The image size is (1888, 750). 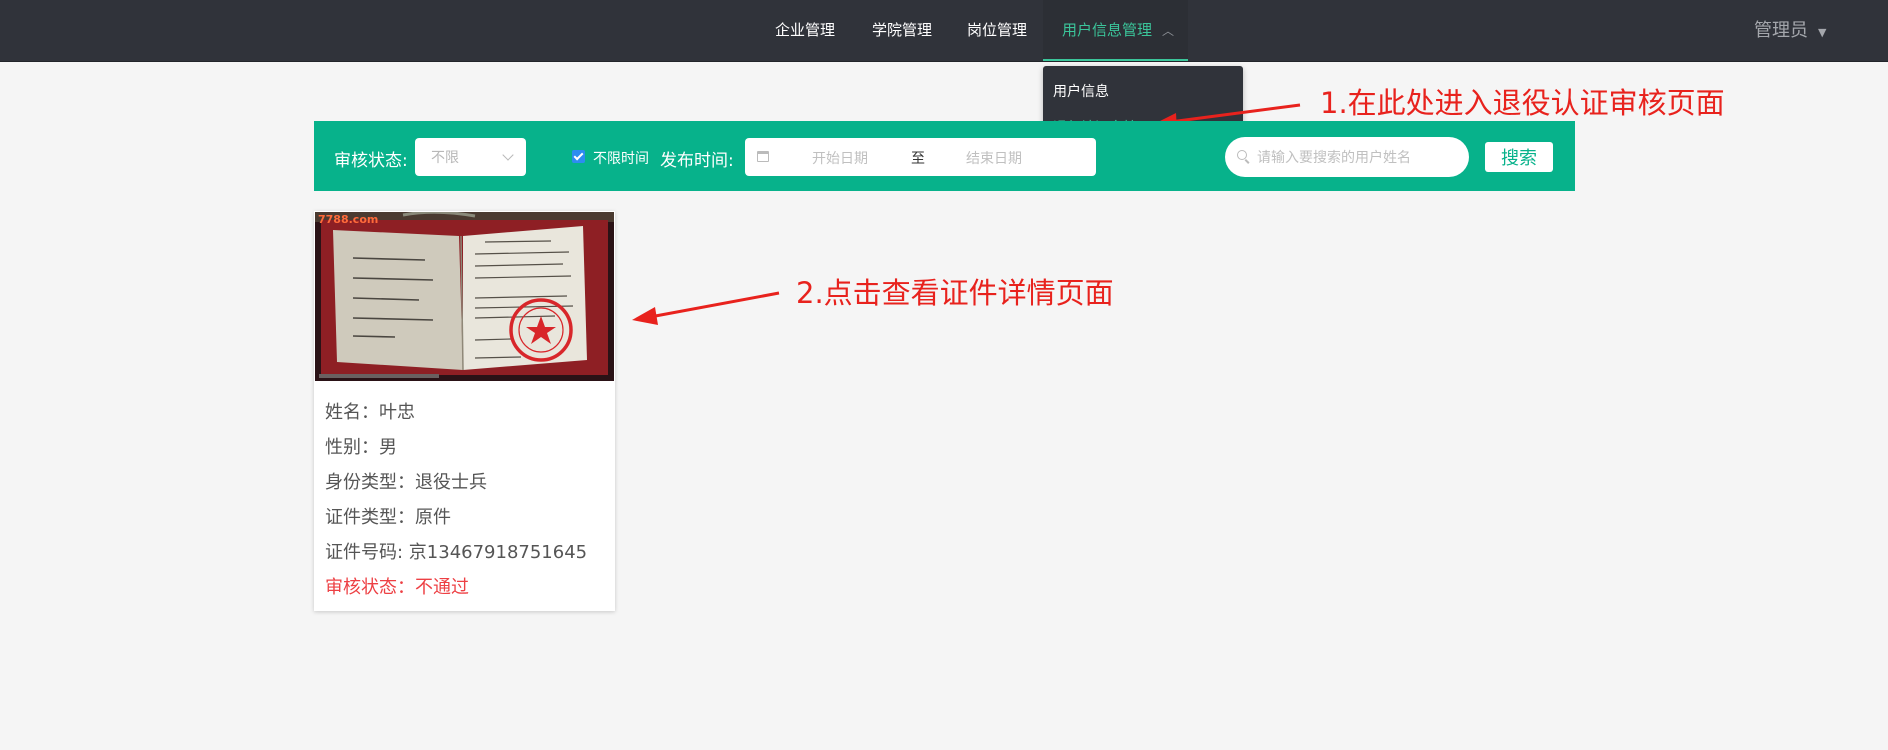 I want to click on date-range-picker: 开始日期 至 结束日期, so click(x=920, y=157).